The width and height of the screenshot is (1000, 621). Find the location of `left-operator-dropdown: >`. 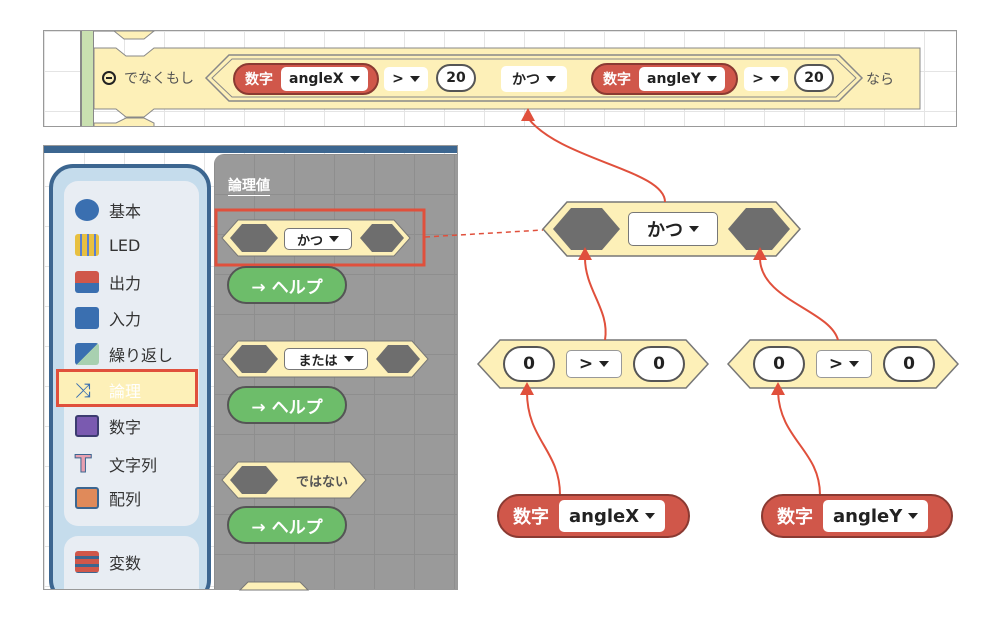

left-operator-dropdown: > is located at coordinates (594, 364).